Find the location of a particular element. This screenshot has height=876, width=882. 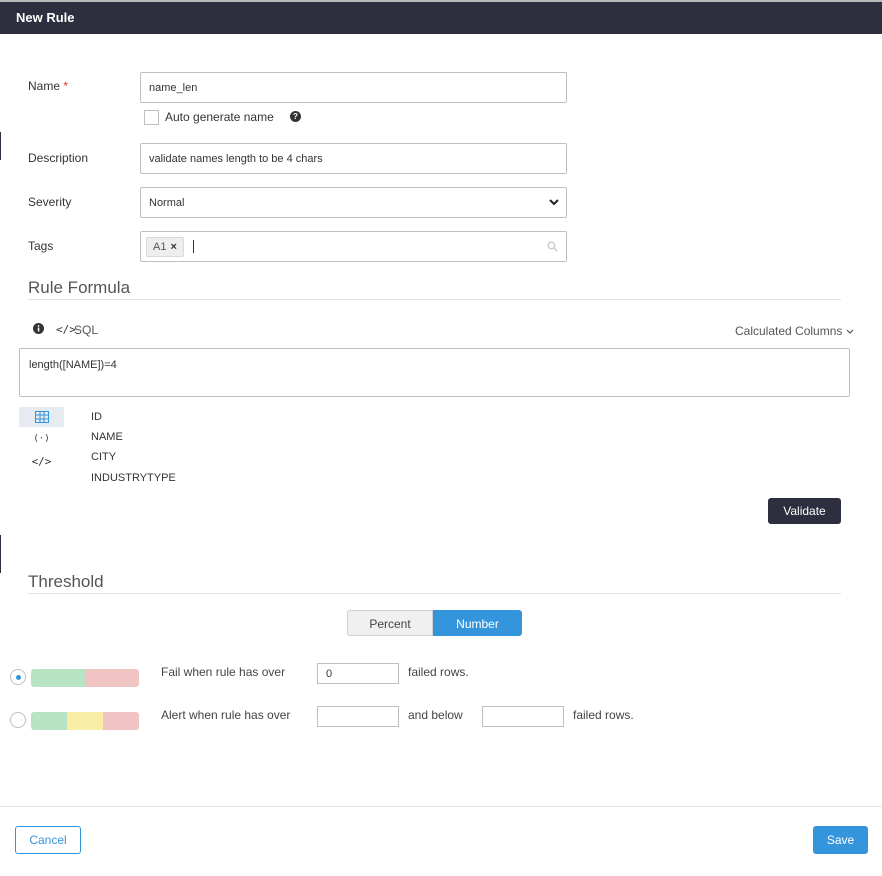

name-value: name_len is located at coordinates (173, 88).